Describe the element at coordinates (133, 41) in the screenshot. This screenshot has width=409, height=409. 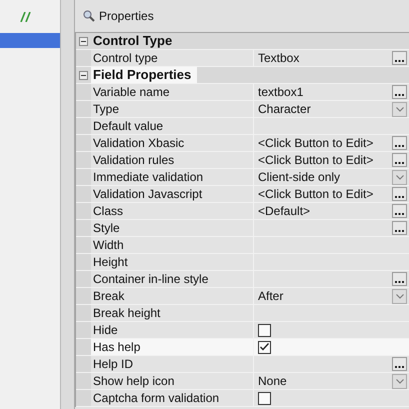
I see `category-title: Control Type` at that location.